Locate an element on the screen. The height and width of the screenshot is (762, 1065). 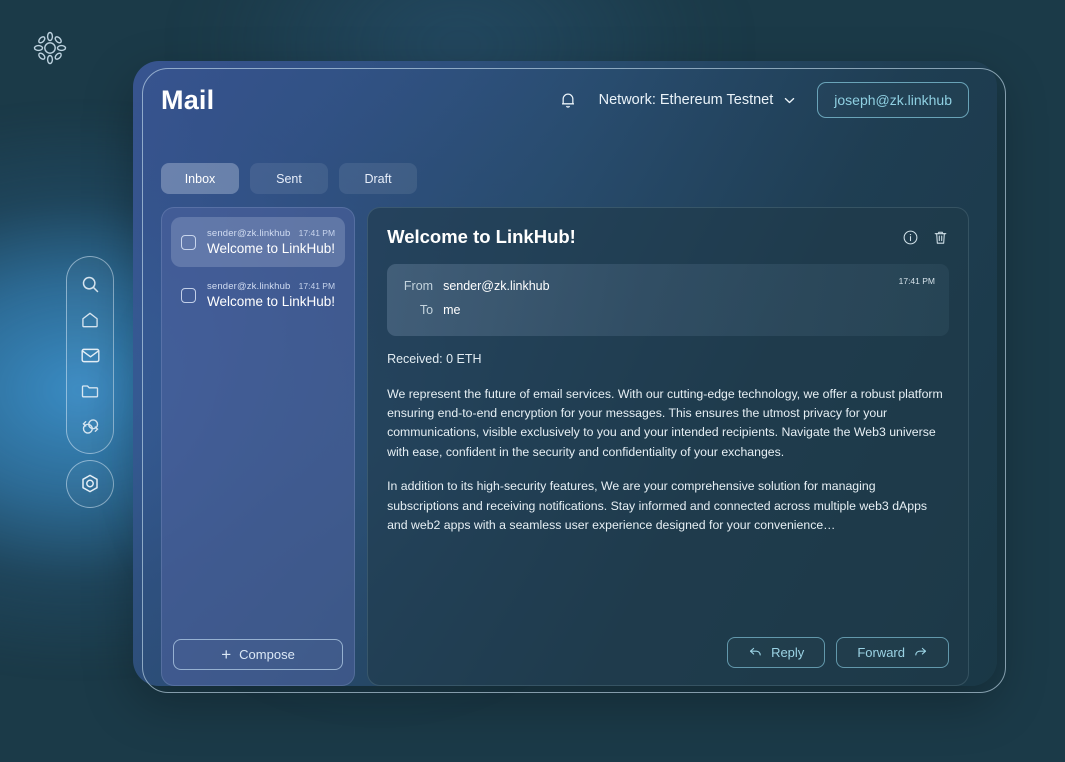
compose-button: + Compose is located at coordinates (258, 654).